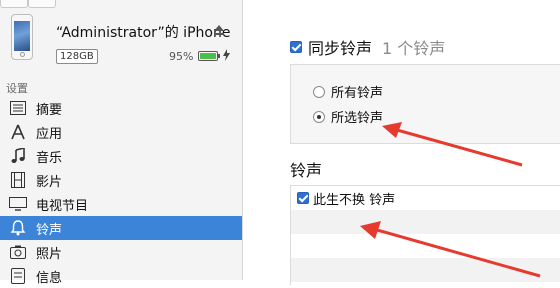 This screenshot has width=560, height=288. I want to click on sidebar-item-summary: 摘要, so click(121, 108).